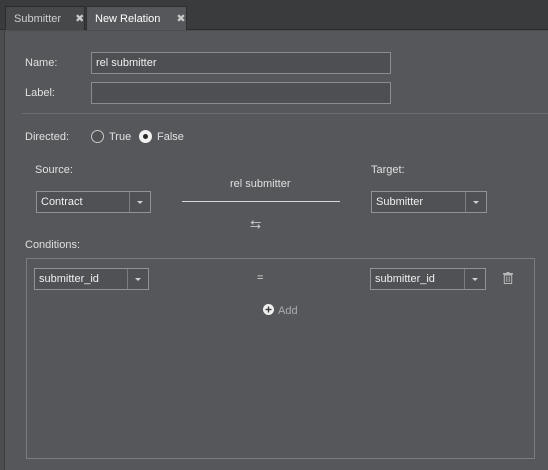 The height and width of the screenshot is (470, 548). Describe the element at coordinates (69, 279) in the screenshot. I see `condition-left-value: submitter_id` at that location.